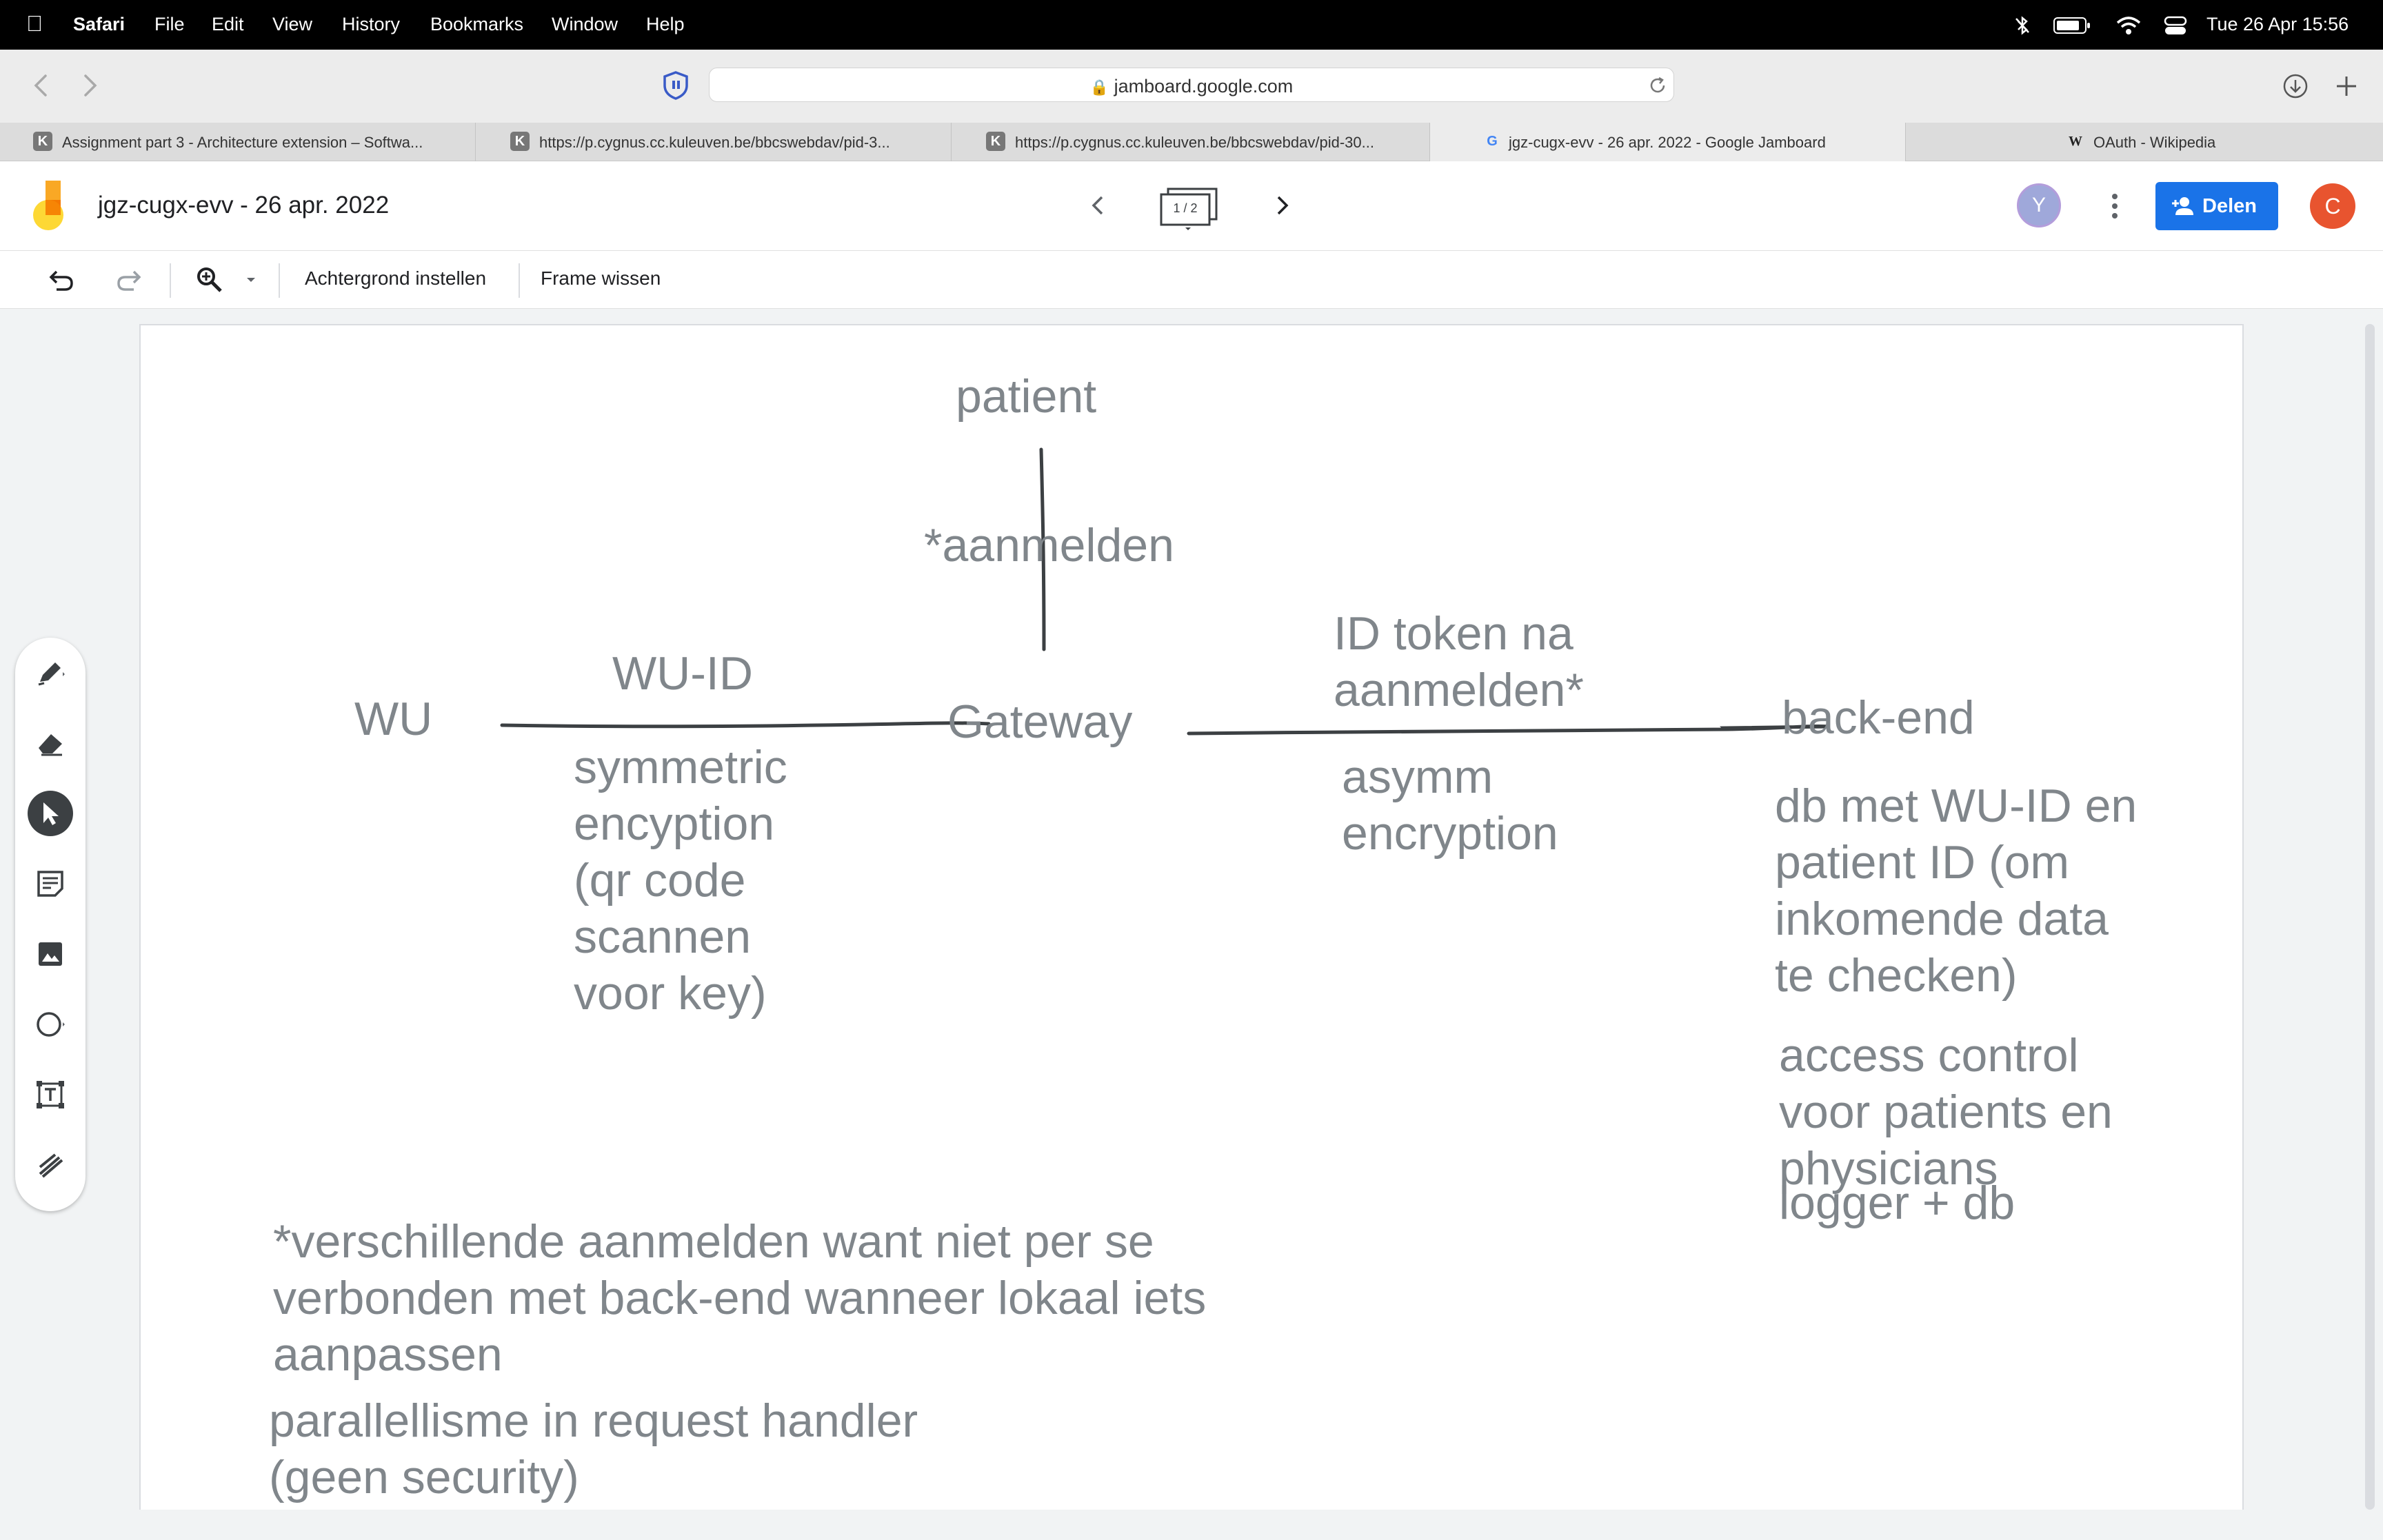 This screenshot has height=1540, width=2383. What do you see at coordinates (62, 280) in the screenshot?
I see `undo-icon` at bounding box center [62, 280].